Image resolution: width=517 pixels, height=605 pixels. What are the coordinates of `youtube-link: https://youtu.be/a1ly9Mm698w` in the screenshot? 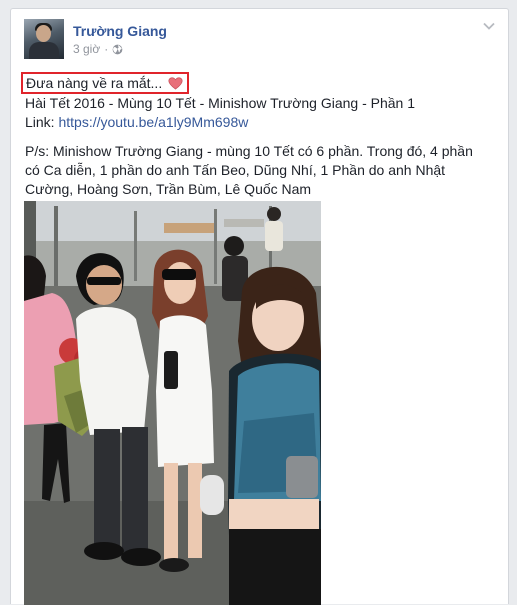 It's located at (153, 122).